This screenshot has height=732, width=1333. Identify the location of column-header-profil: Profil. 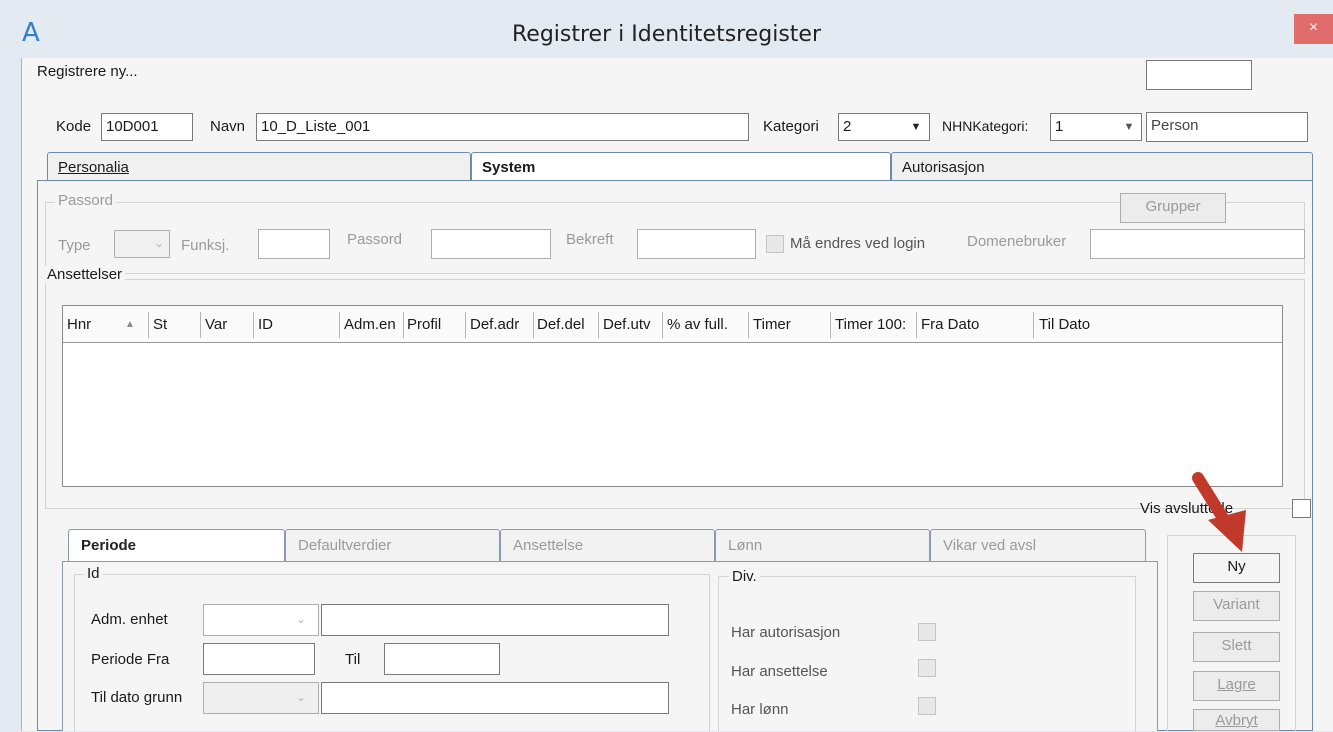
(435, 324).